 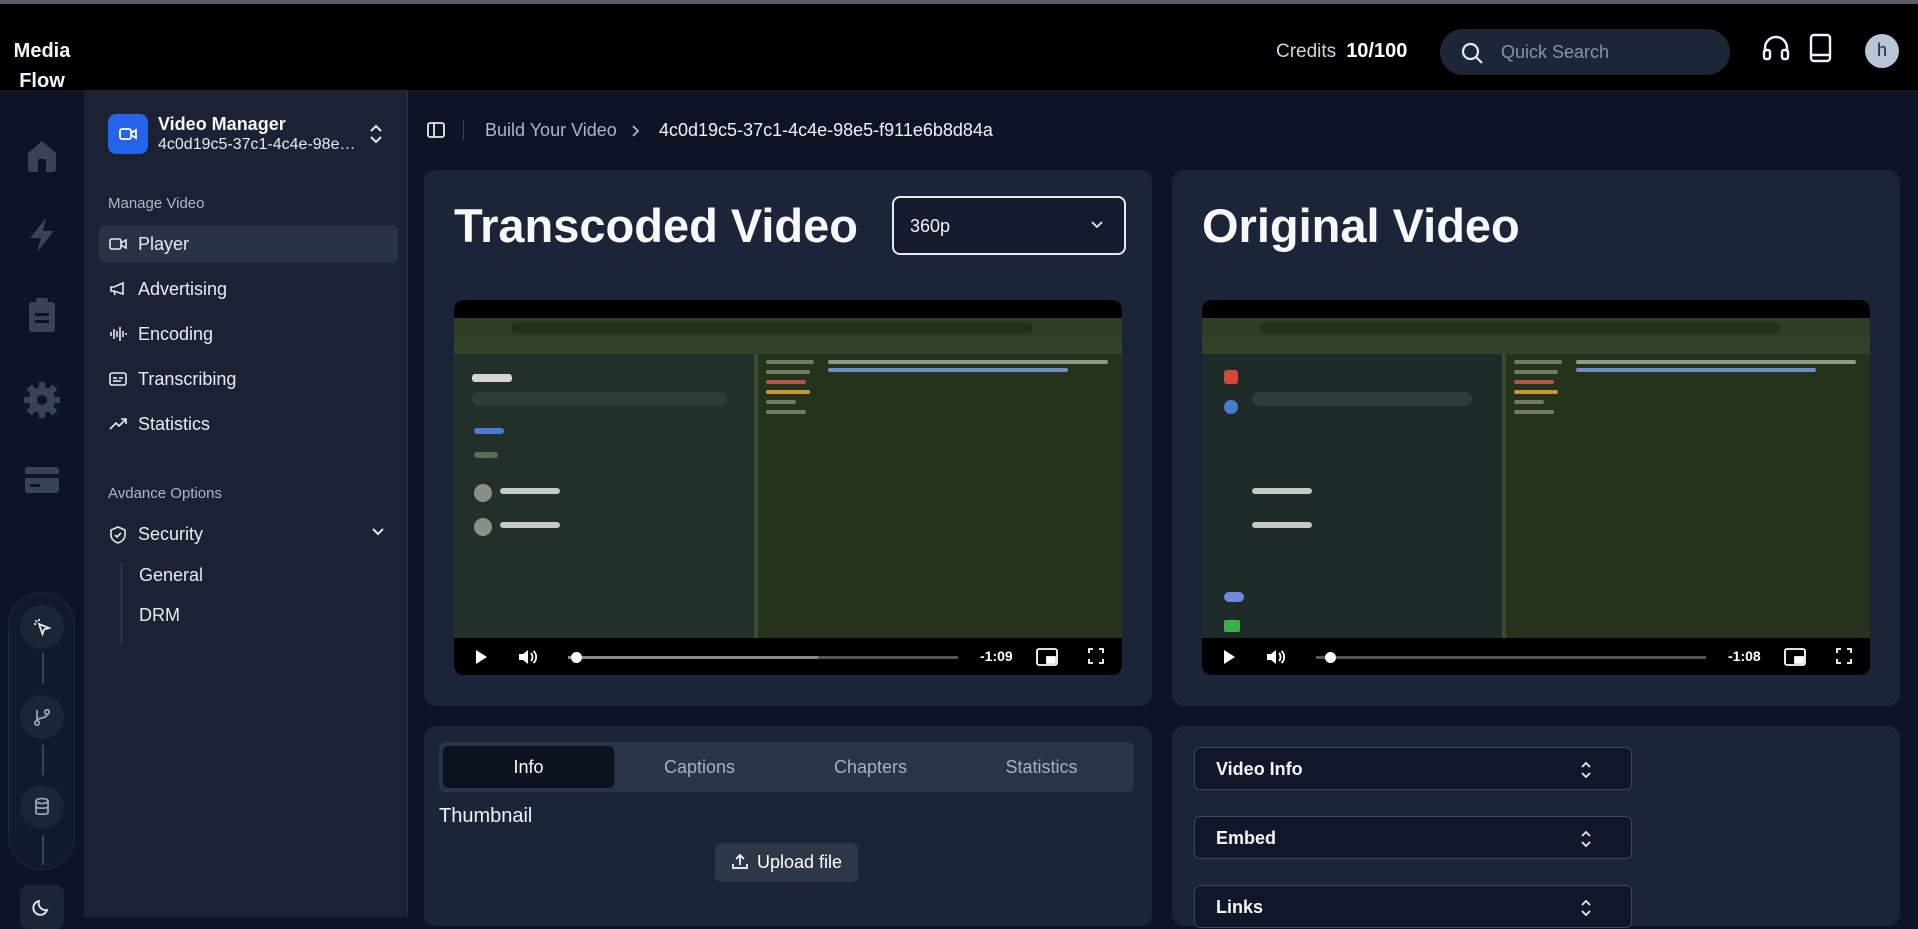 What do you see at coordinates (183, 289) in the screenshot?
I see `sidebar-item-label: Advertising` at bounding box center [183, 289].